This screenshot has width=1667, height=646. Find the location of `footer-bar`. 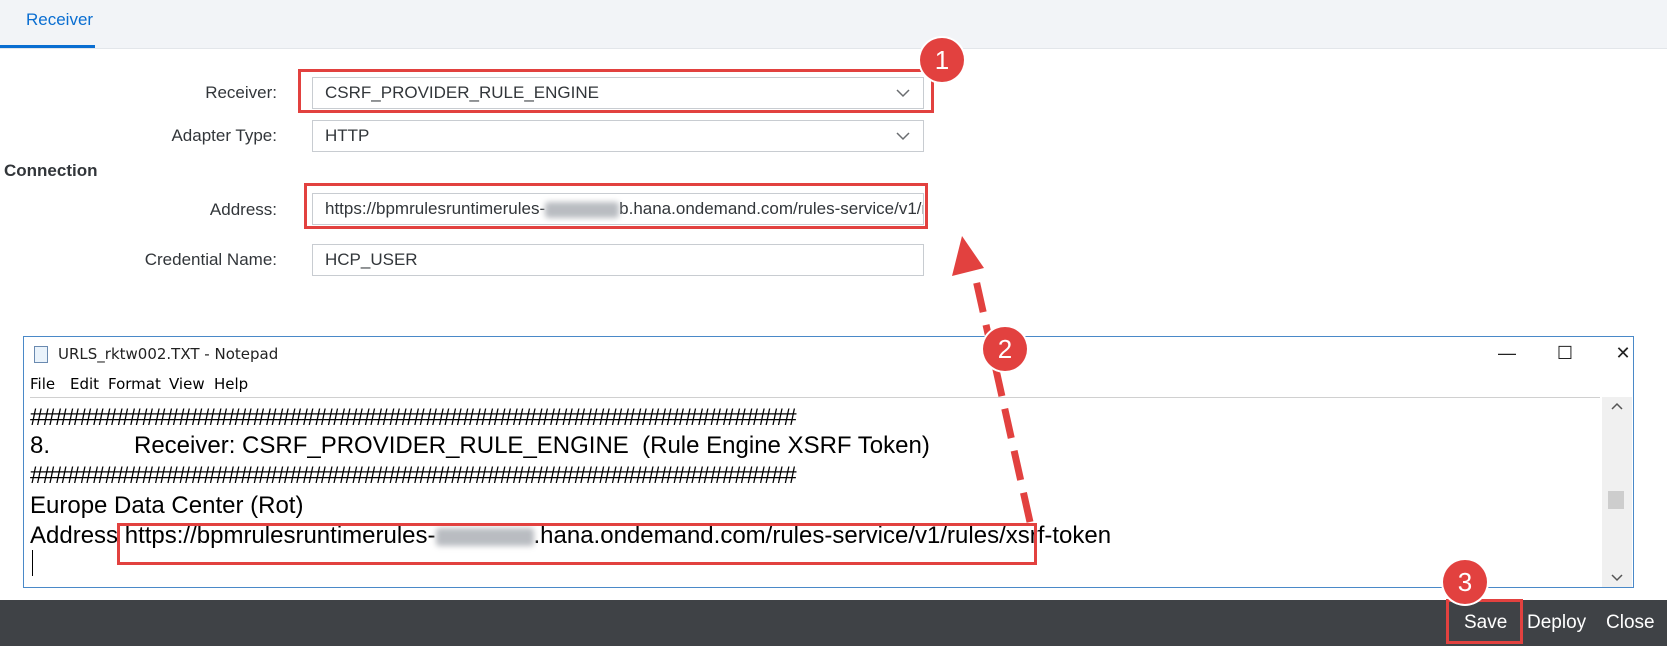

footer-bar is located at coordinates (833, 623).